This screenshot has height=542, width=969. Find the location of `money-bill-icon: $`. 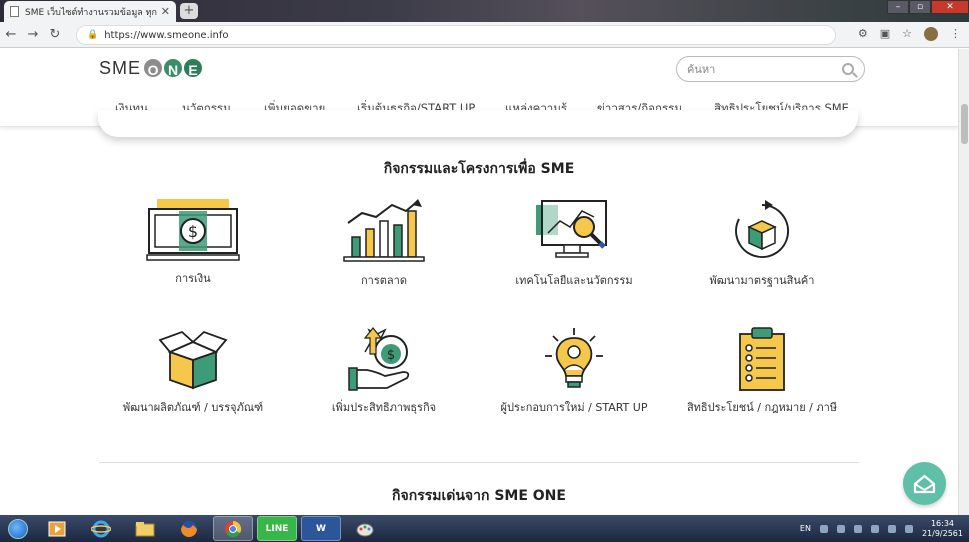

money-bill-icon: $ is located at coordinates (193, 230).